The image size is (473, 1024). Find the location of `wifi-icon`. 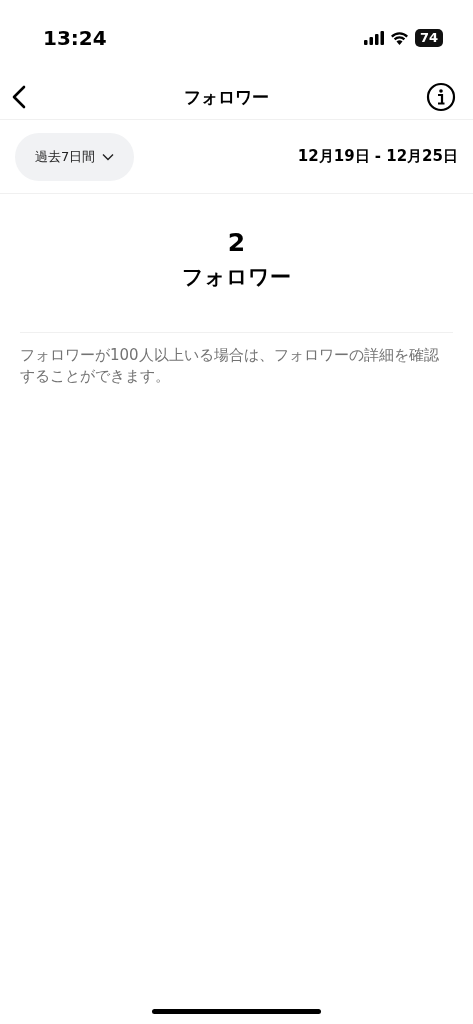

wifi-icon is located at coordinates (399, 37).